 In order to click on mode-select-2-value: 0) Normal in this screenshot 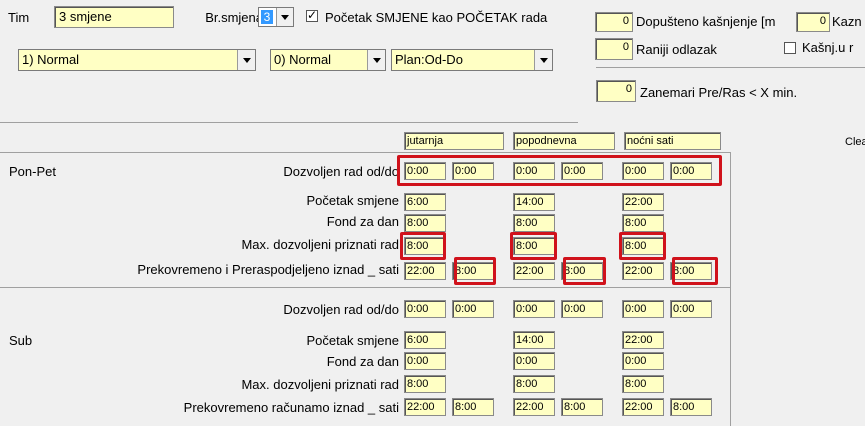, I will do `click(303, 59)`.